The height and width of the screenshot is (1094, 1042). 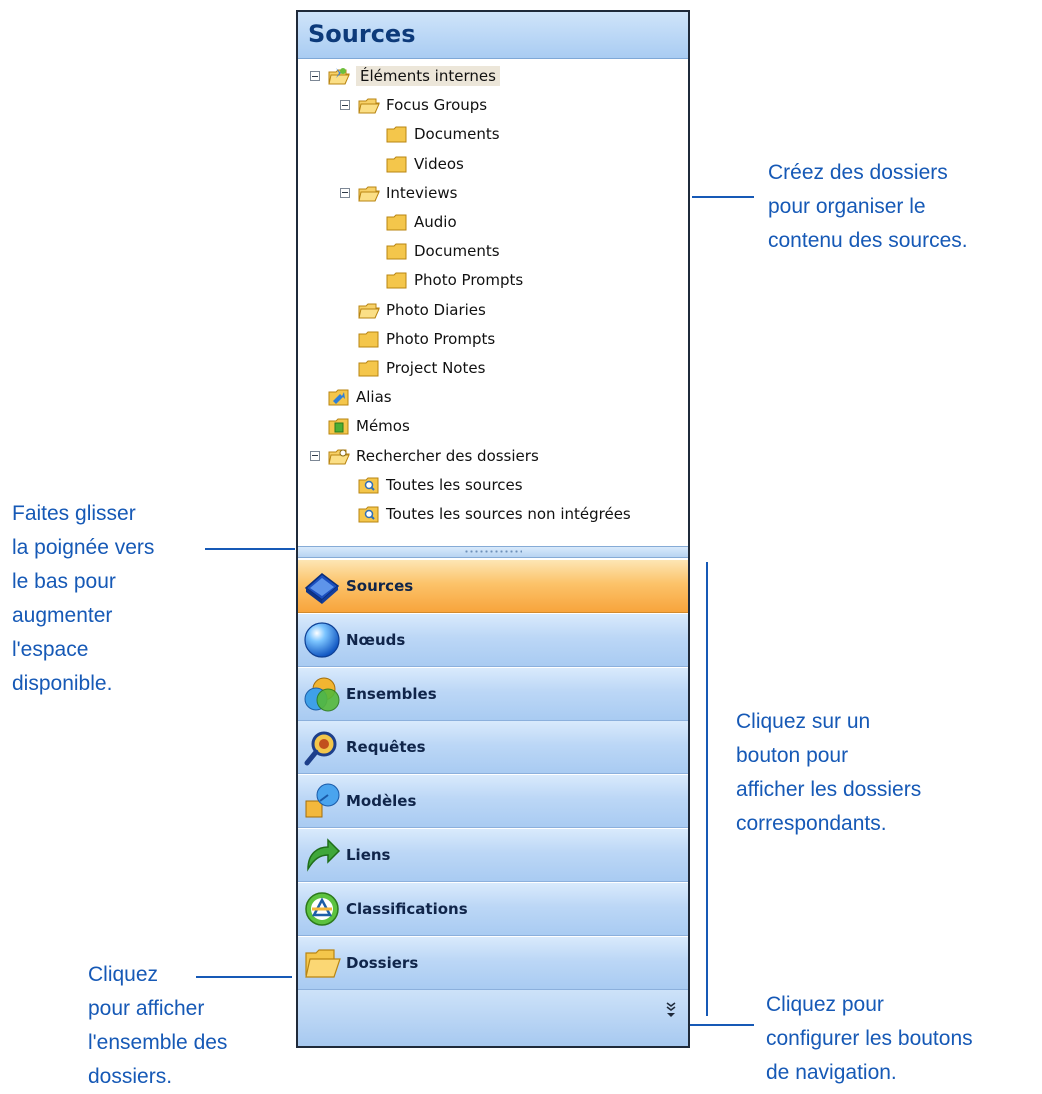 What do you see at coordinates (436, 309) in the screenshot?
I see `tree-item-label: Photo Diaries` at bounding box center [436, 309].